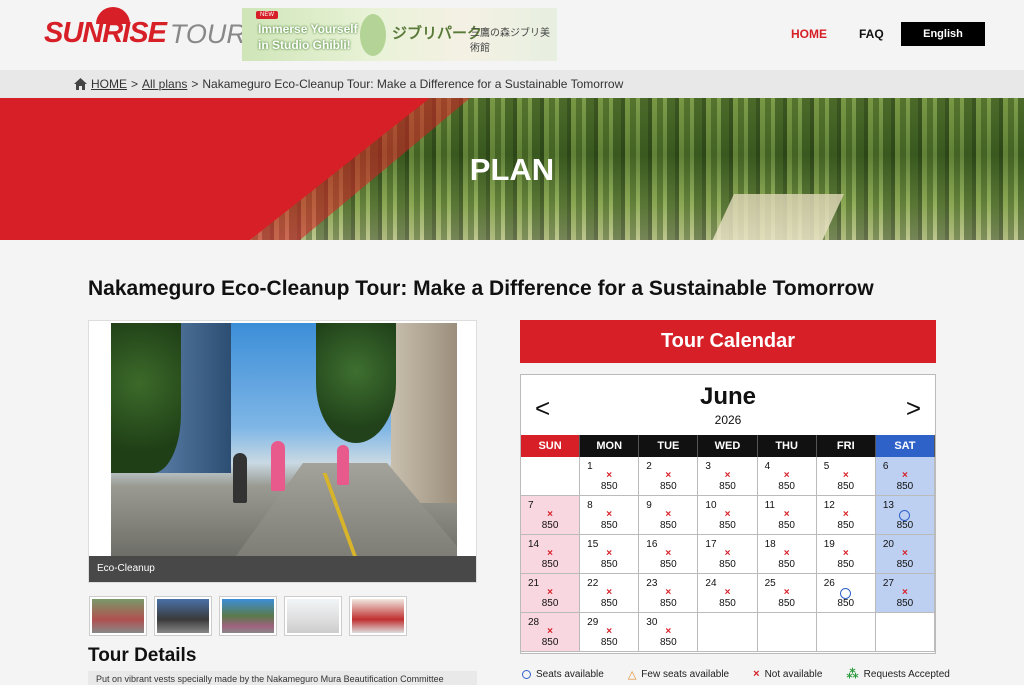 This screenshot has height=685, width=1024. I want to click on legend-requests: ⁂ Requests Accepted, so click(898, 674).